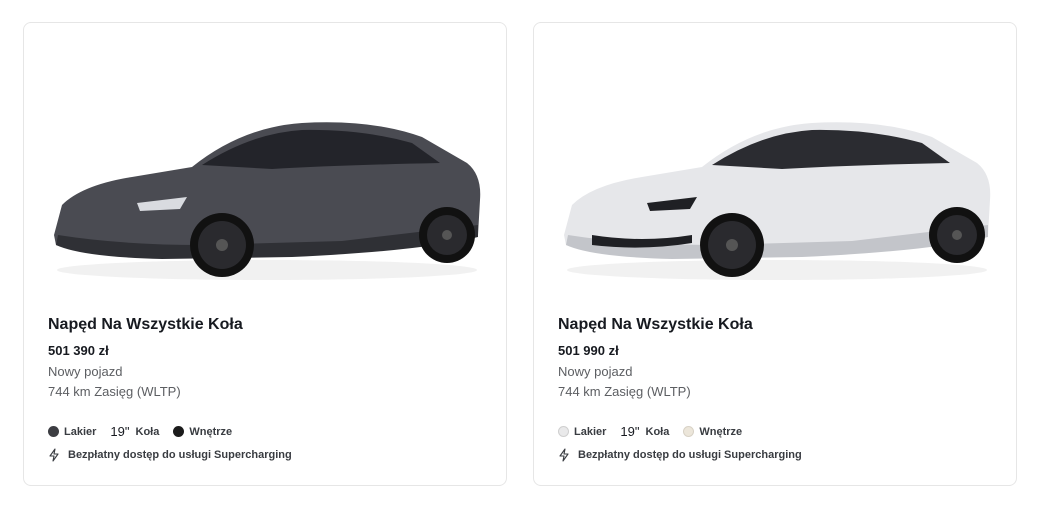  I want to click on price: 501 990 zł, so click(588, 350).